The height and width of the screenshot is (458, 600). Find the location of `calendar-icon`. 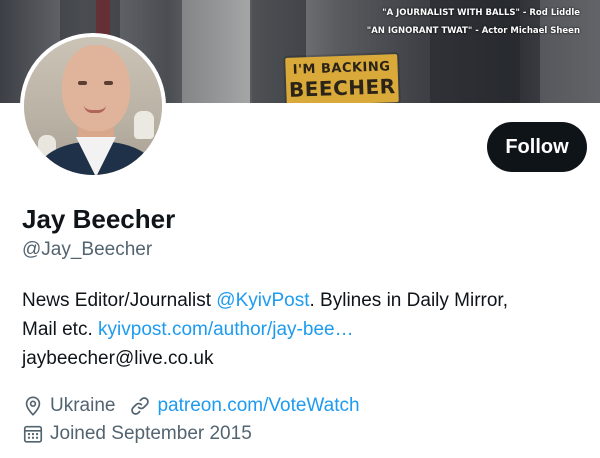

calendar-icon is located at coordinates (33, 434).